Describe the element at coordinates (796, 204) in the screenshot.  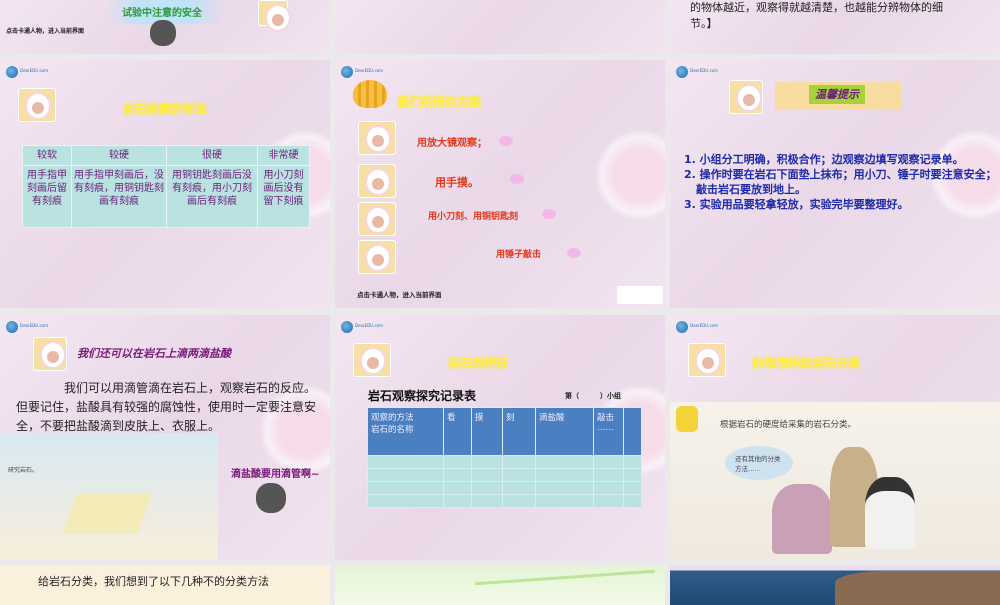
I see `tip-item: 3. 实验用品要轻拿轻放，实验完毕要整理好。` at that location.